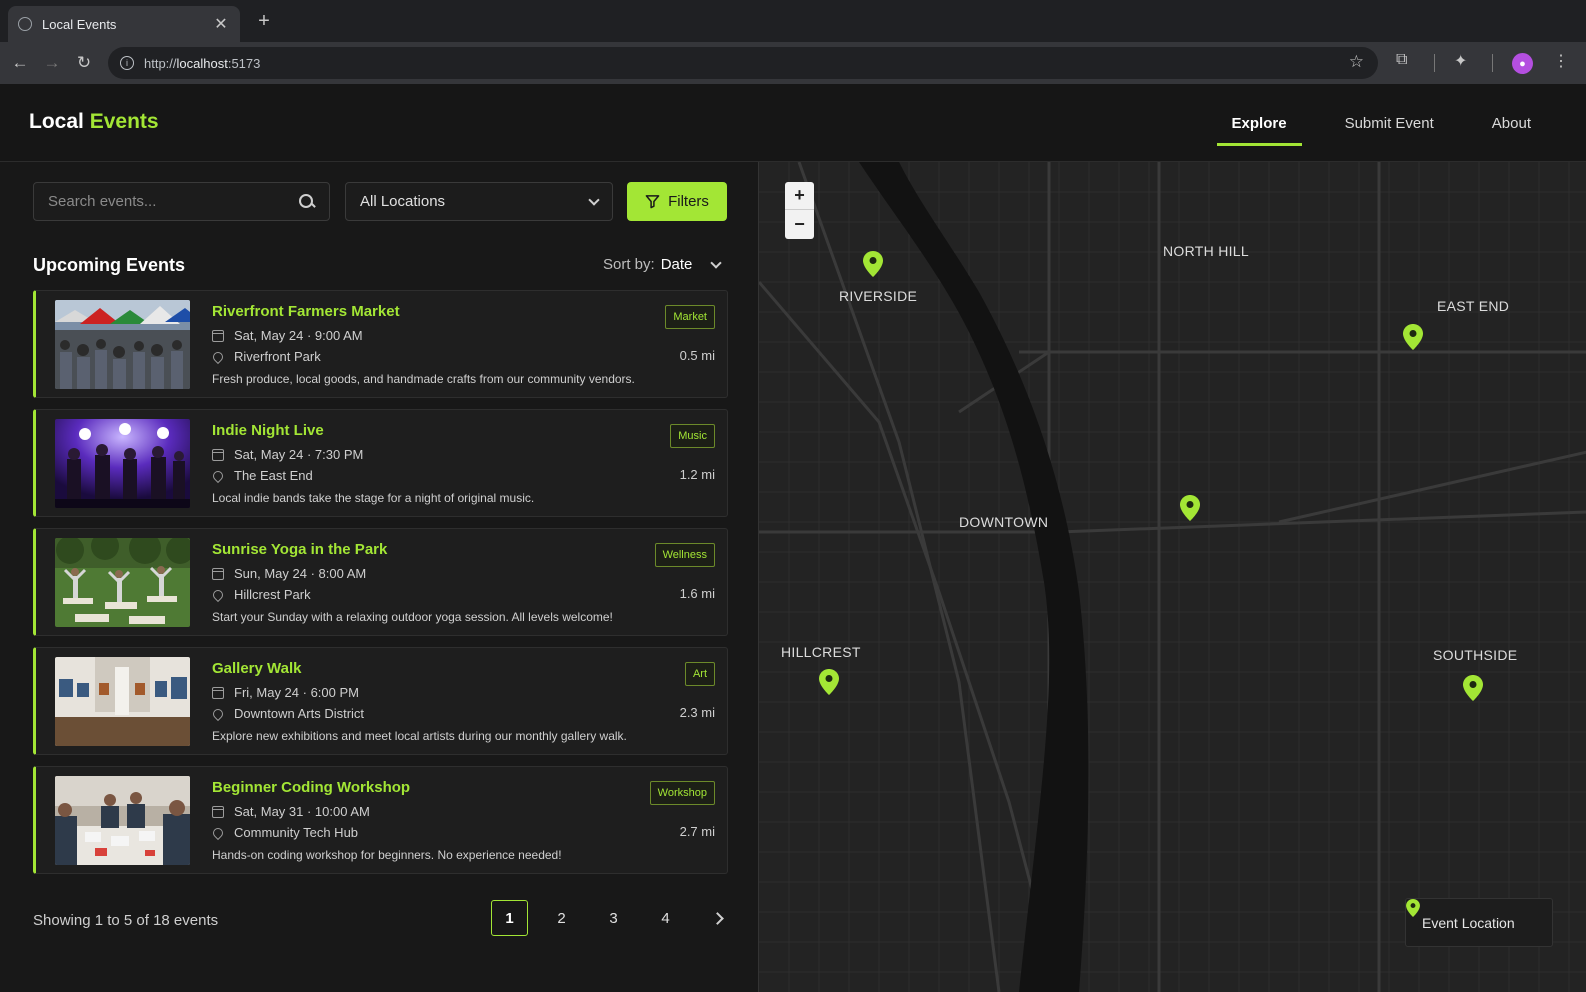  Describe the element at coordinates (124, 24) in the screenshot. I see `browser-tab: Local Events ✕` at that location.